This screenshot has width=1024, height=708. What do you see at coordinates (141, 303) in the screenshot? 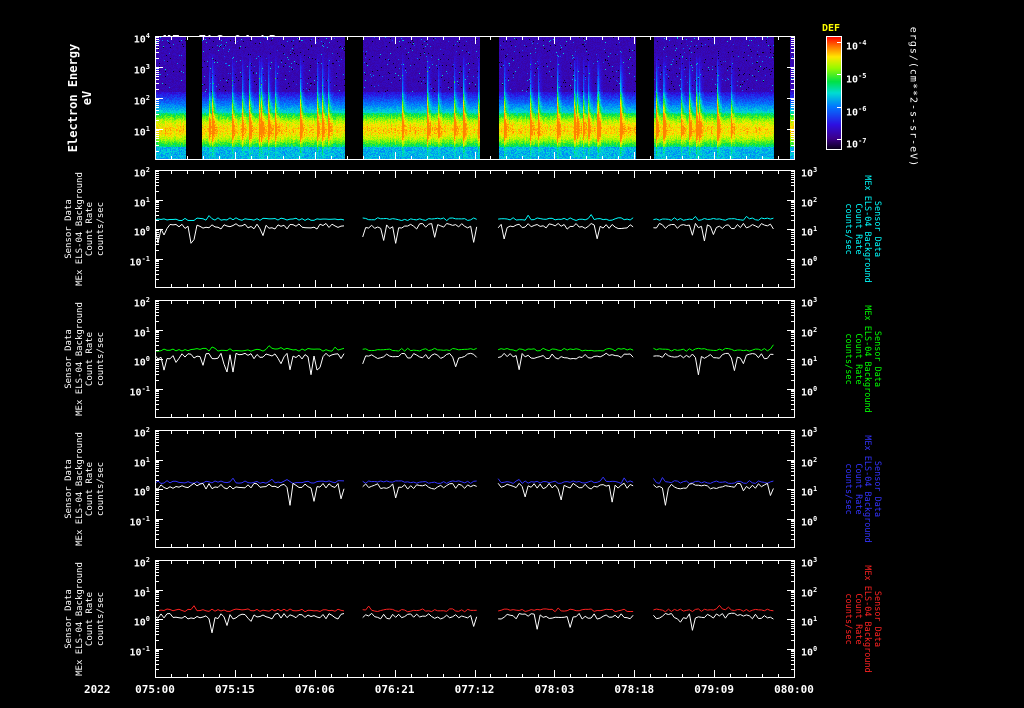
I see `line-panel-2-left-tick-label: 102` at bounding box center [141, 303].